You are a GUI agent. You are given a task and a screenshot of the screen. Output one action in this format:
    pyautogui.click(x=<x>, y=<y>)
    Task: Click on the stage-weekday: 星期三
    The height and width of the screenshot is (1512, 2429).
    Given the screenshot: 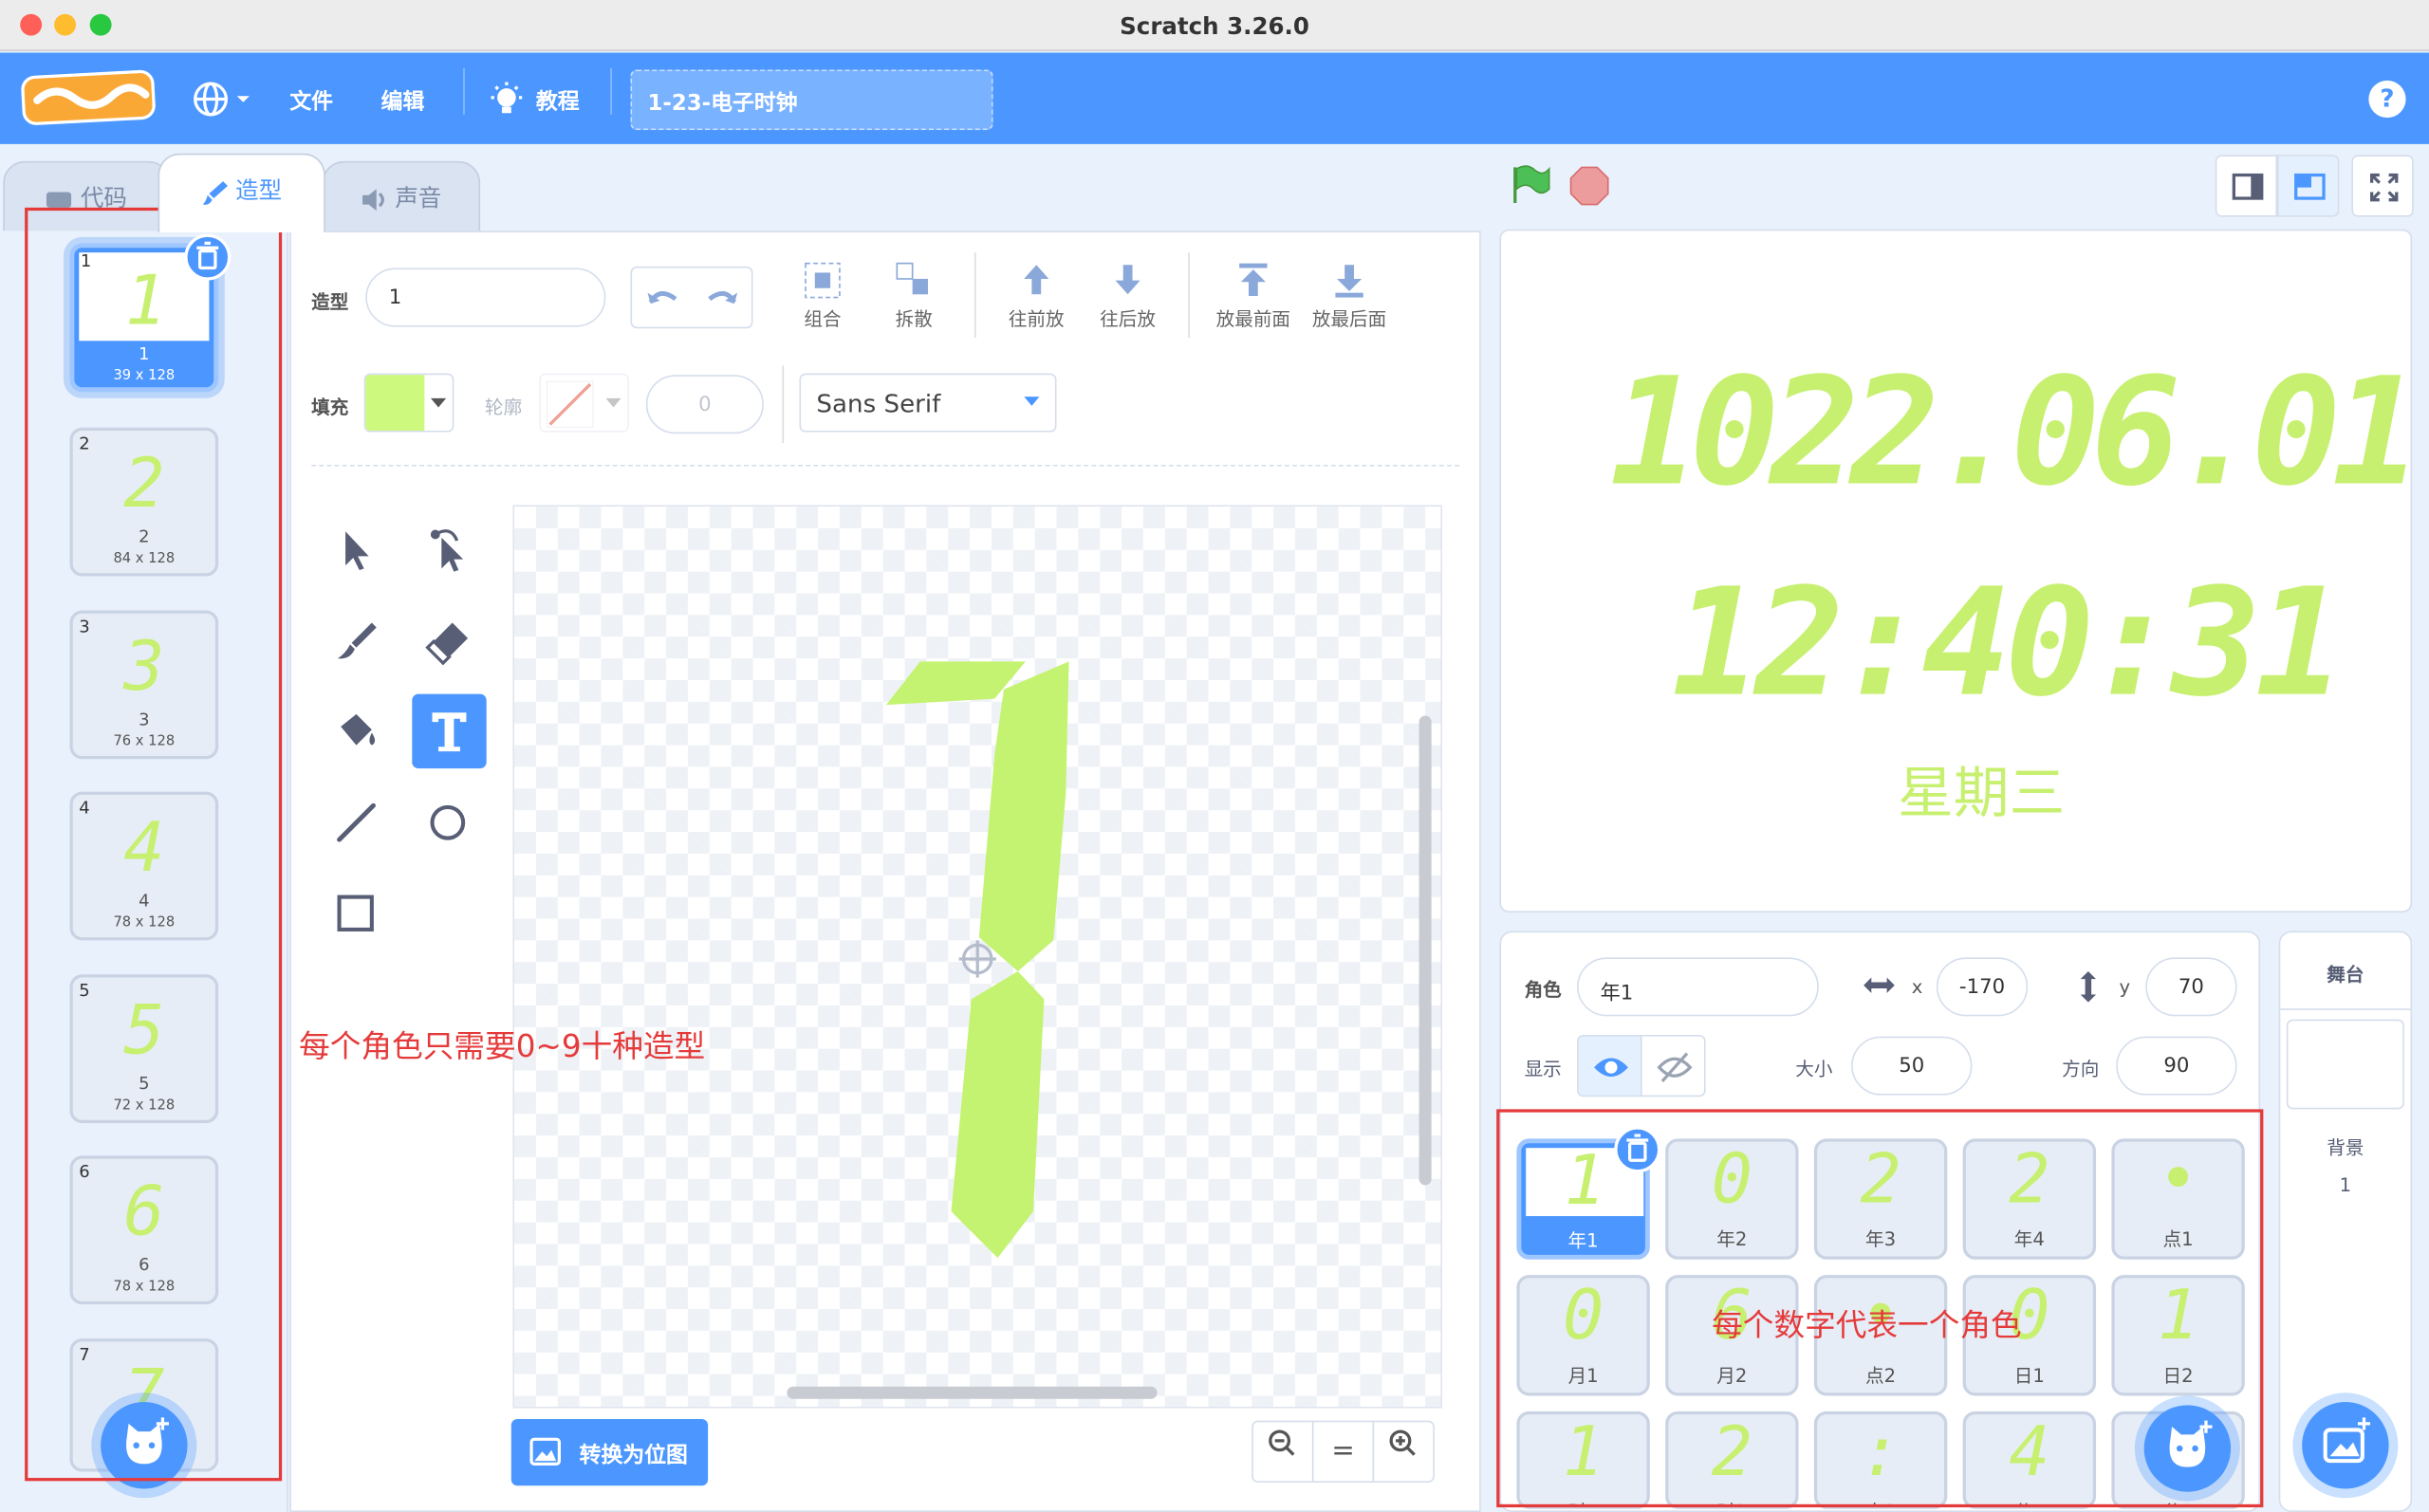 What is the action you would take?
    pyautogui.click(x=1982, y=794)
    